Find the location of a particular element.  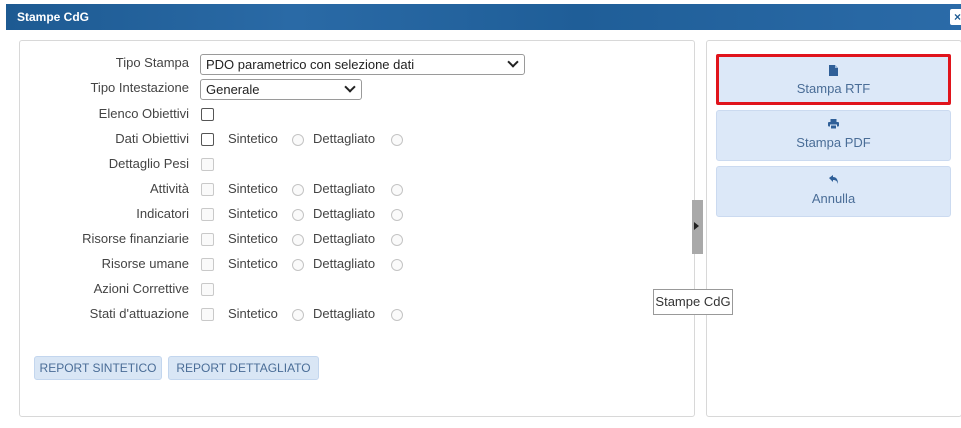

risorse-finanziarie-sintetico-label: Sintetico is located at coordinates (253, 238).